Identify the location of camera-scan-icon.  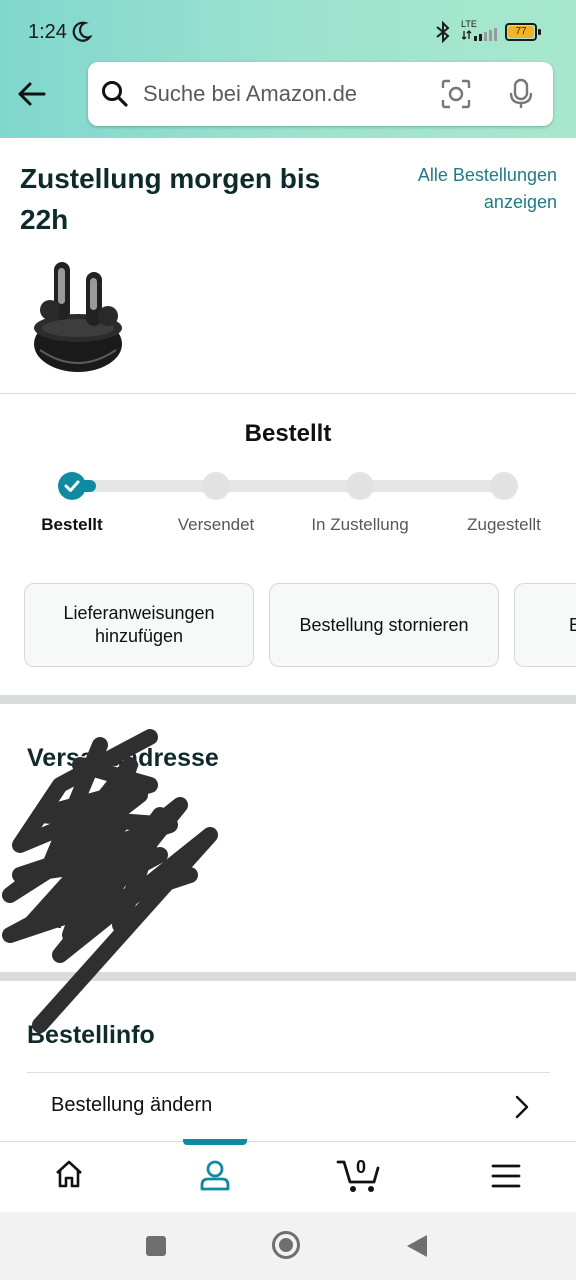
(456, 96).